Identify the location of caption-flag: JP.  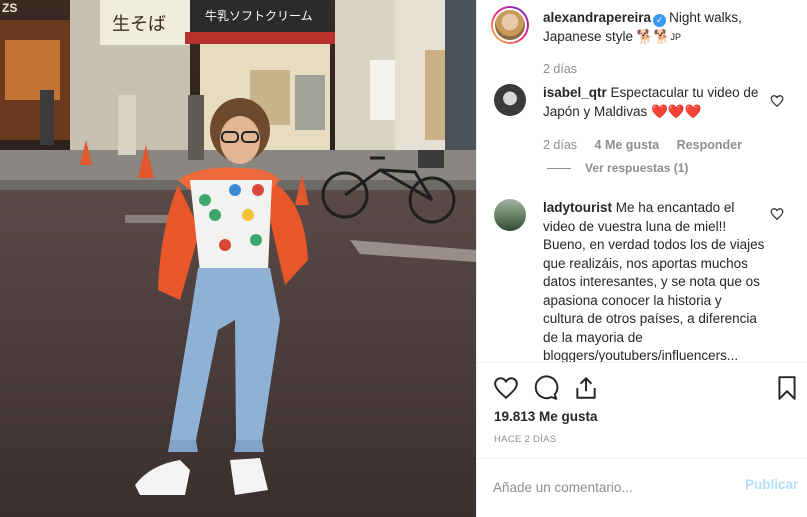
(675, 36).